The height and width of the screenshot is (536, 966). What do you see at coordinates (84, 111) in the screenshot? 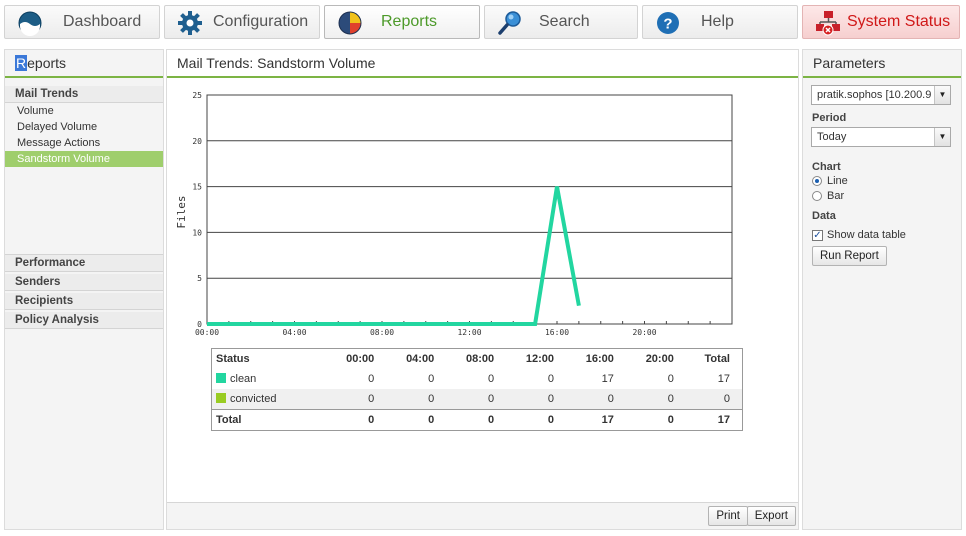
I see `report-volume: Volume` at bounding box center [84, 111].